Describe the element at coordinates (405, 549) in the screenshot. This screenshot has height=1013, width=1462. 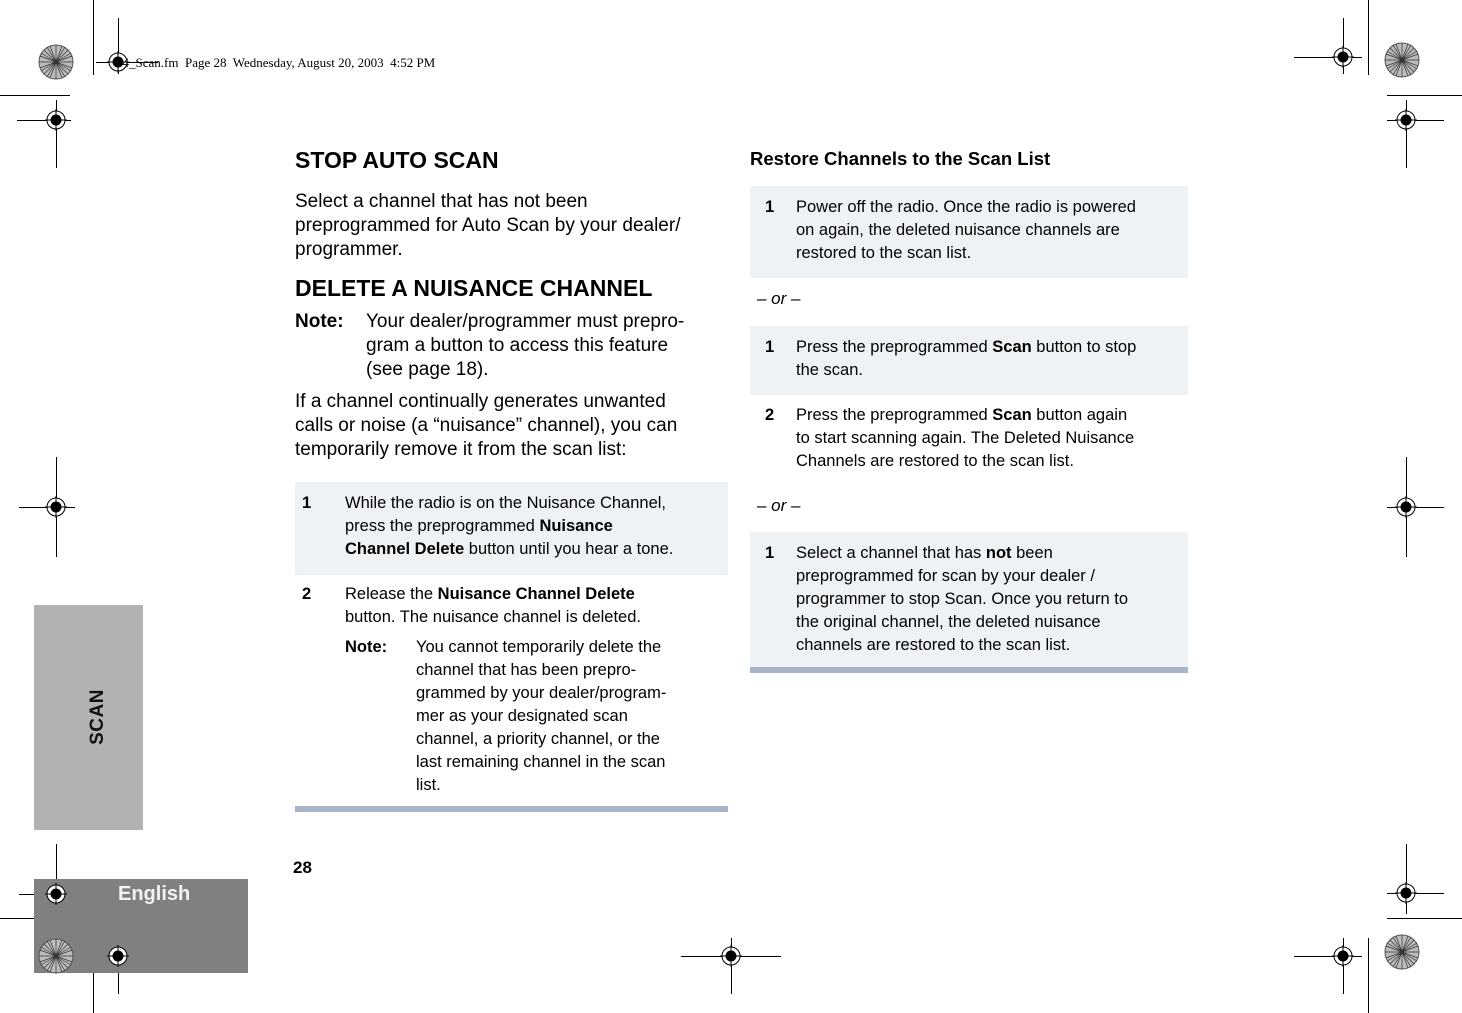
I see `bold-term: Channel Delete` at that location.